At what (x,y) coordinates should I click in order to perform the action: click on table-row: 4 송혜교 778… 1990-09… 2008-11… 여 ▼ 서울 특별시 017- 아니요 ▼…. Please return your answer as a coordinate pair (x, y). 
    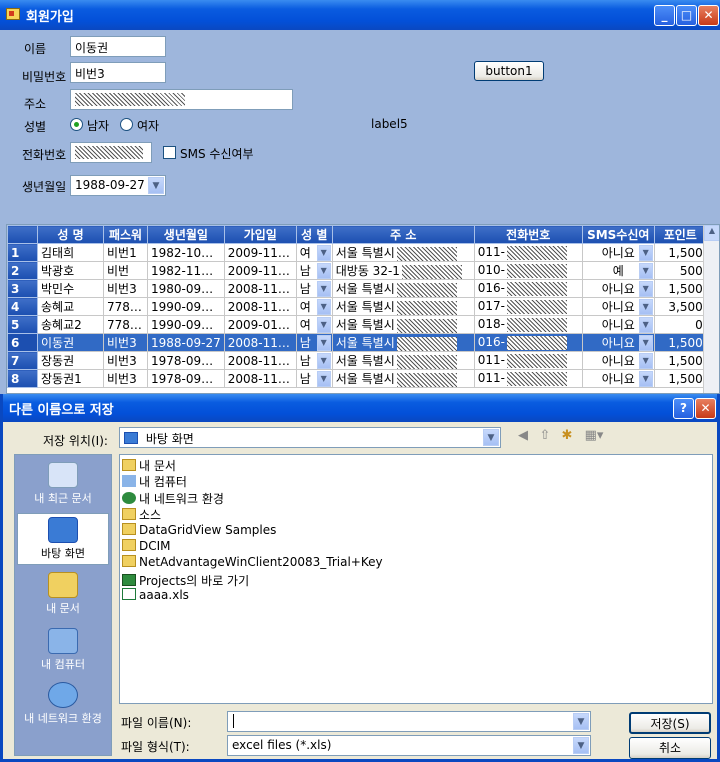
    Looking at the image, I should click on (357, 306).